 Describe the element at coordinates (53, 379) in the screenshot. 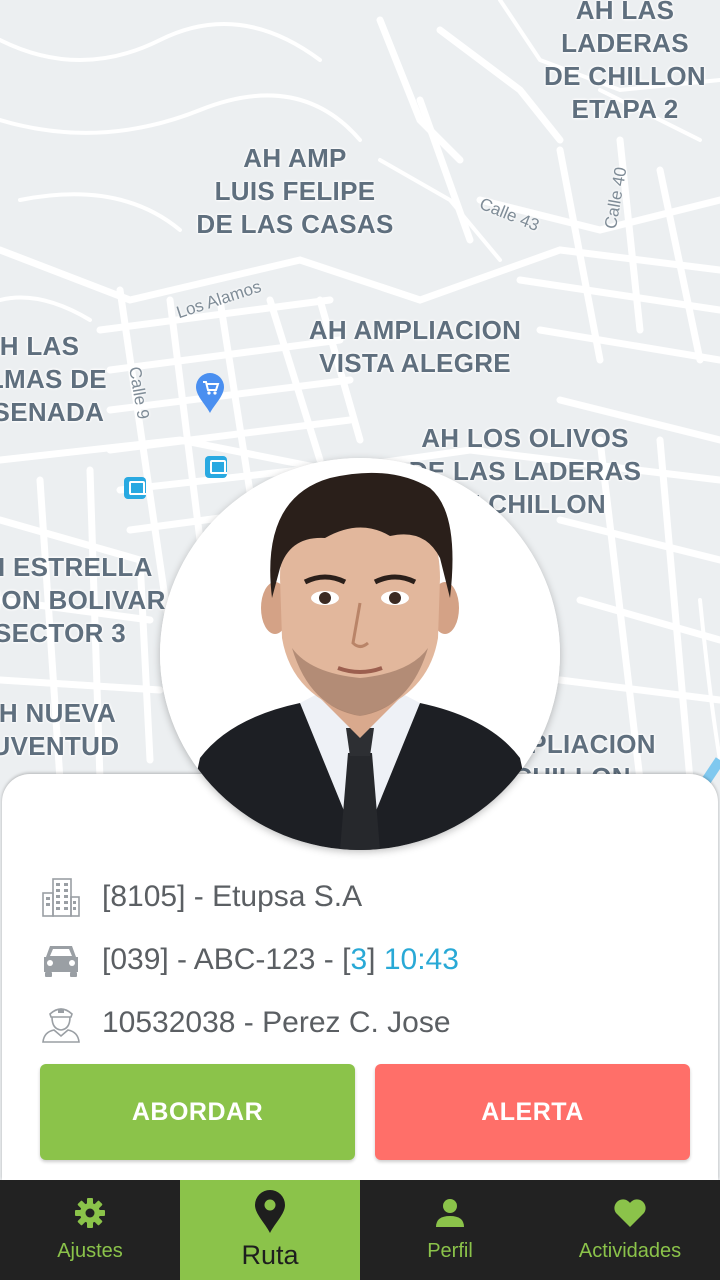

I see `map-area-label: AH LAS PALMAS DE ENSENADA` at that location.